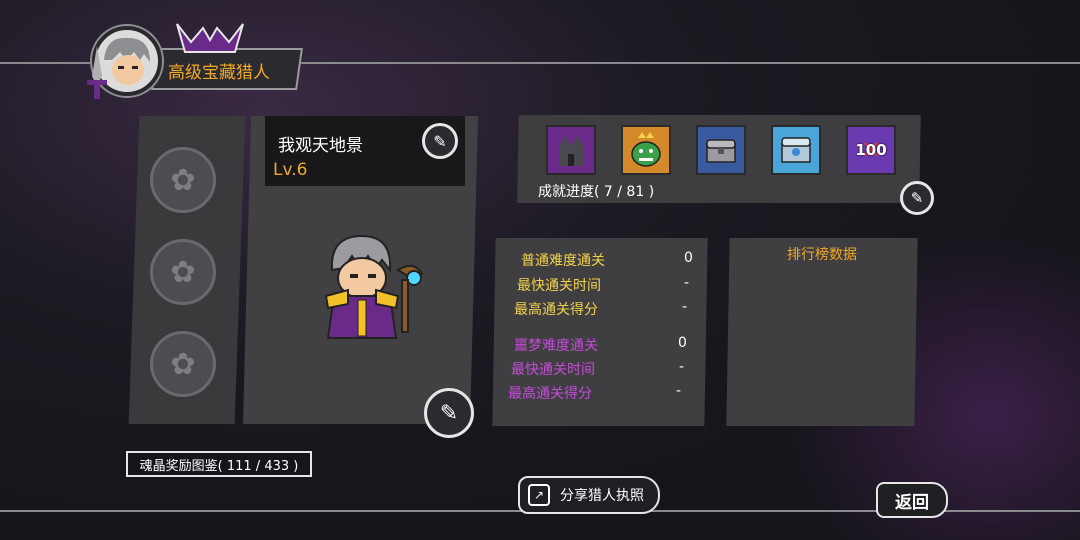 This screenshot has width=1080, height=540. I want to click on castle-silhouette-icon, so click(571, 151).